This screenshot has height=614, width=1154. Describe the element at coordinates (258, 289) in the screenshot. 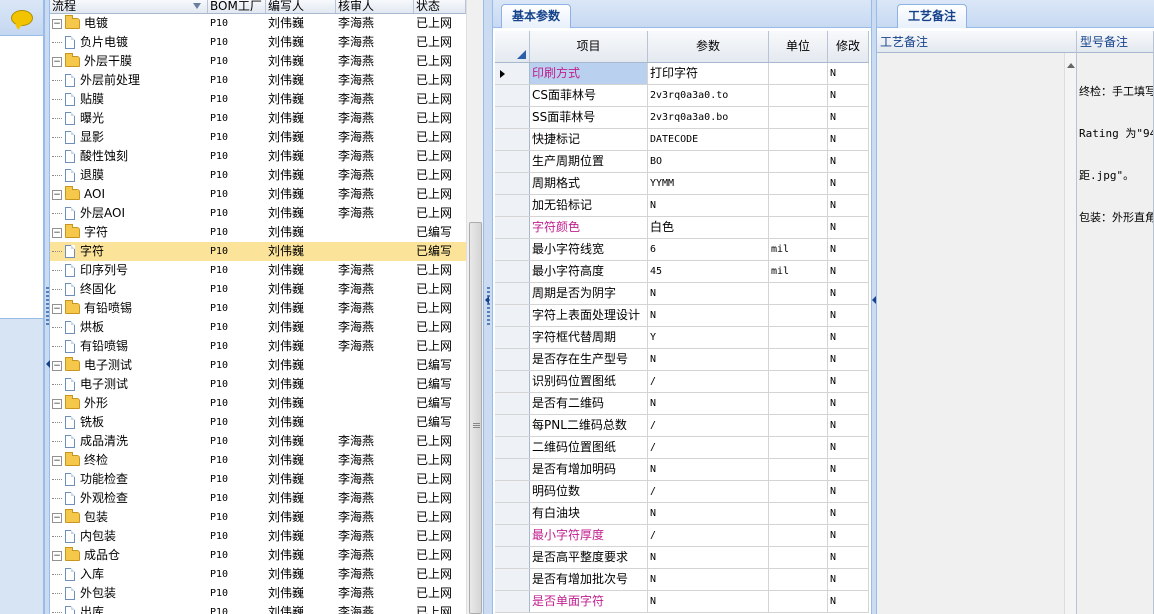

I see `tree-row: 终固化 P10 刘伟巍 李海燕 已上网` at that location.